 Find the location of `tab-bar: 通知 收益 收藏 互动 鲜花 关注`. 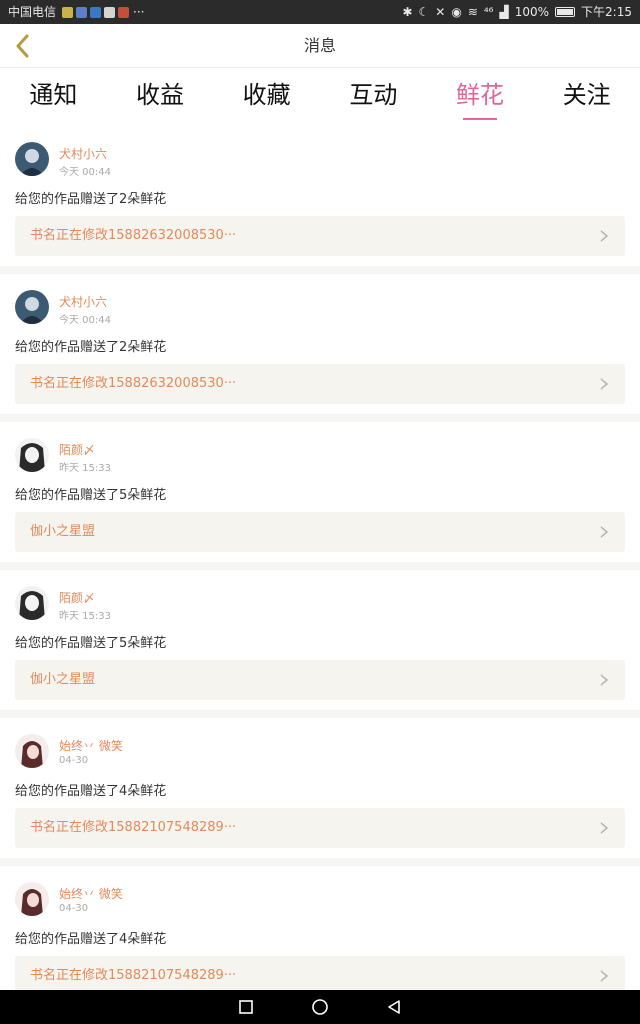

tab-bar: 通知 收益 收藏 互动 鲜花 关注 is located at coordinates (320, 97).